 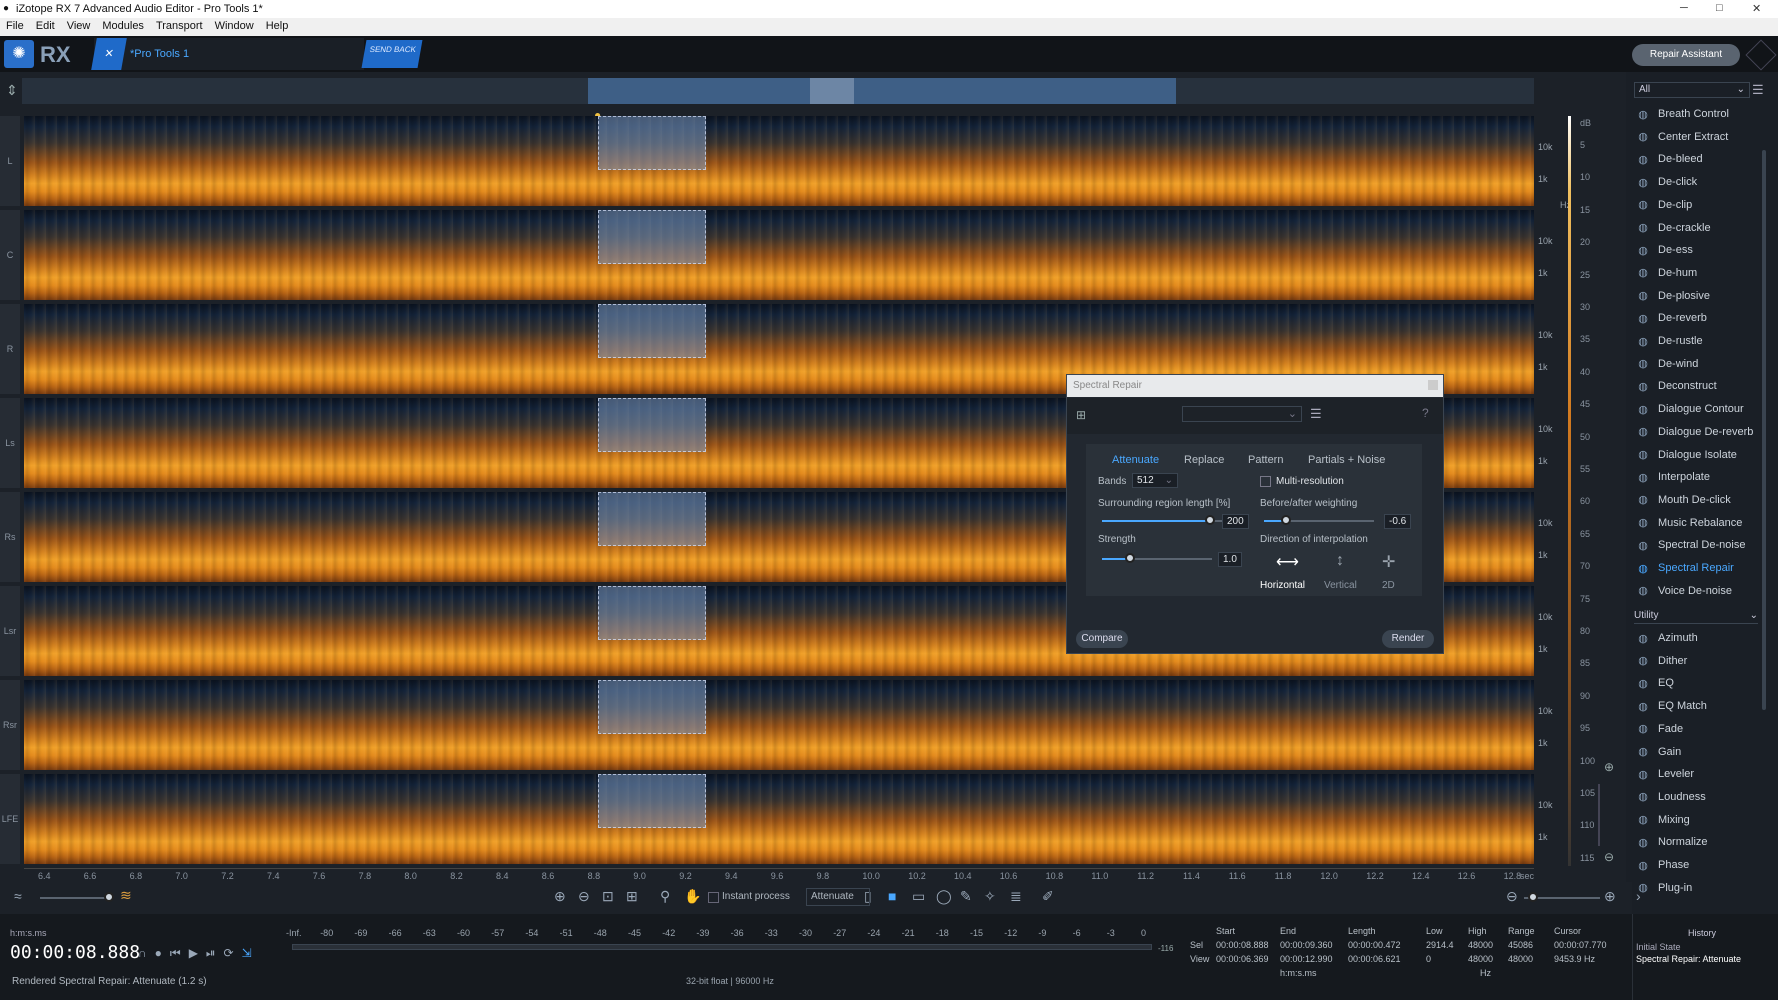 What do you see at coordinates (990, 896) in the screenshot?
I see `magic-wand-icon: ✧` at bounding box center [990, 896].